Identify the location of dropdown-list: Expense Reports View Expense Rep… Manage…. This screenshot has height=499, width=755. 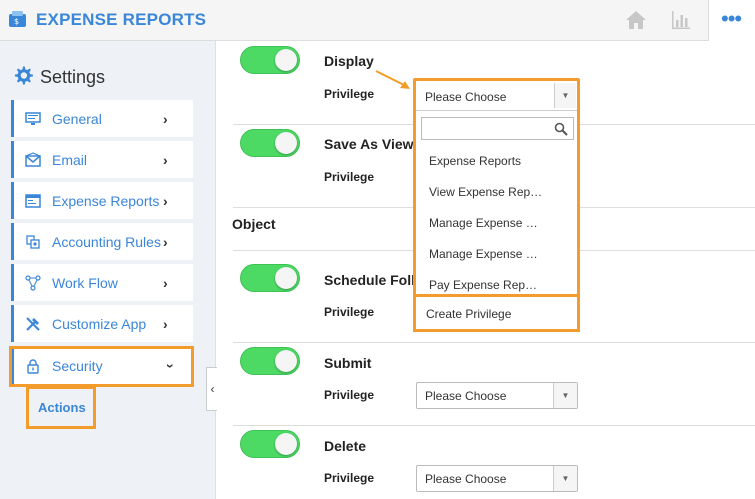
(496, 204).